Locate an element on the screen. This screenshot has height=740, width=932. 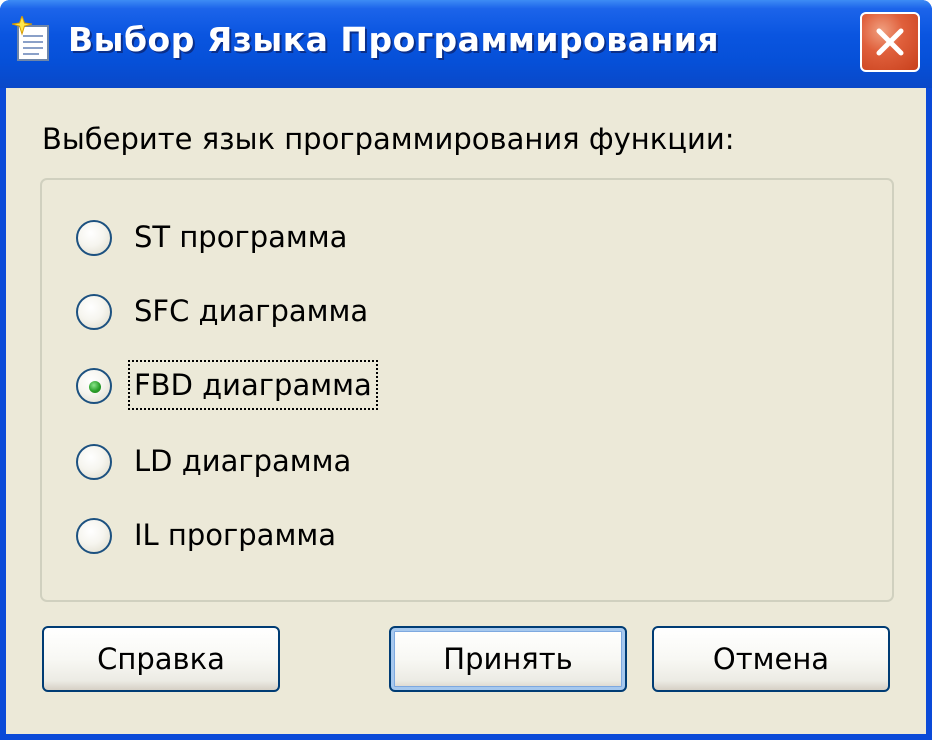
close-icon is located at coordinates (890, 42).